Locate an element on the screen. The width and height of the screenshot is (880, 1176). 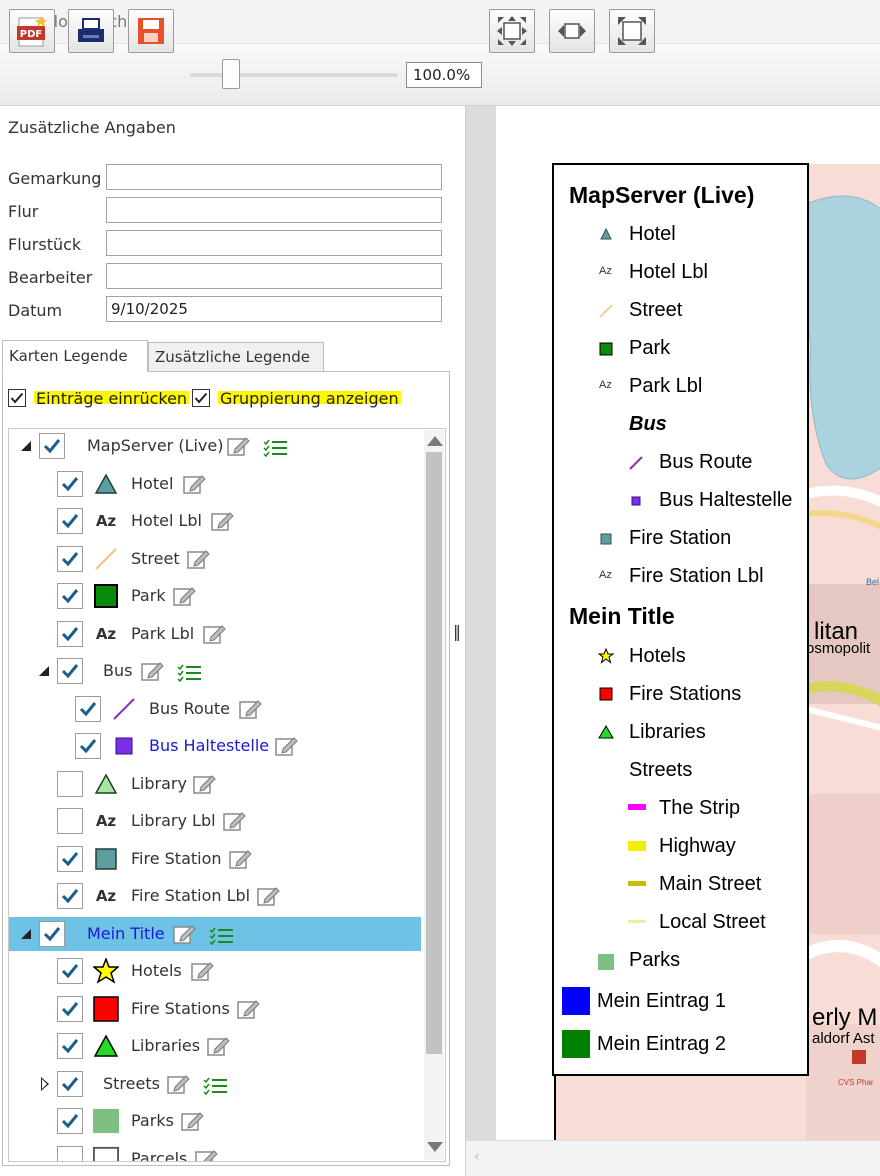
tree-row: Hotel is located at coordinates (215, 484).